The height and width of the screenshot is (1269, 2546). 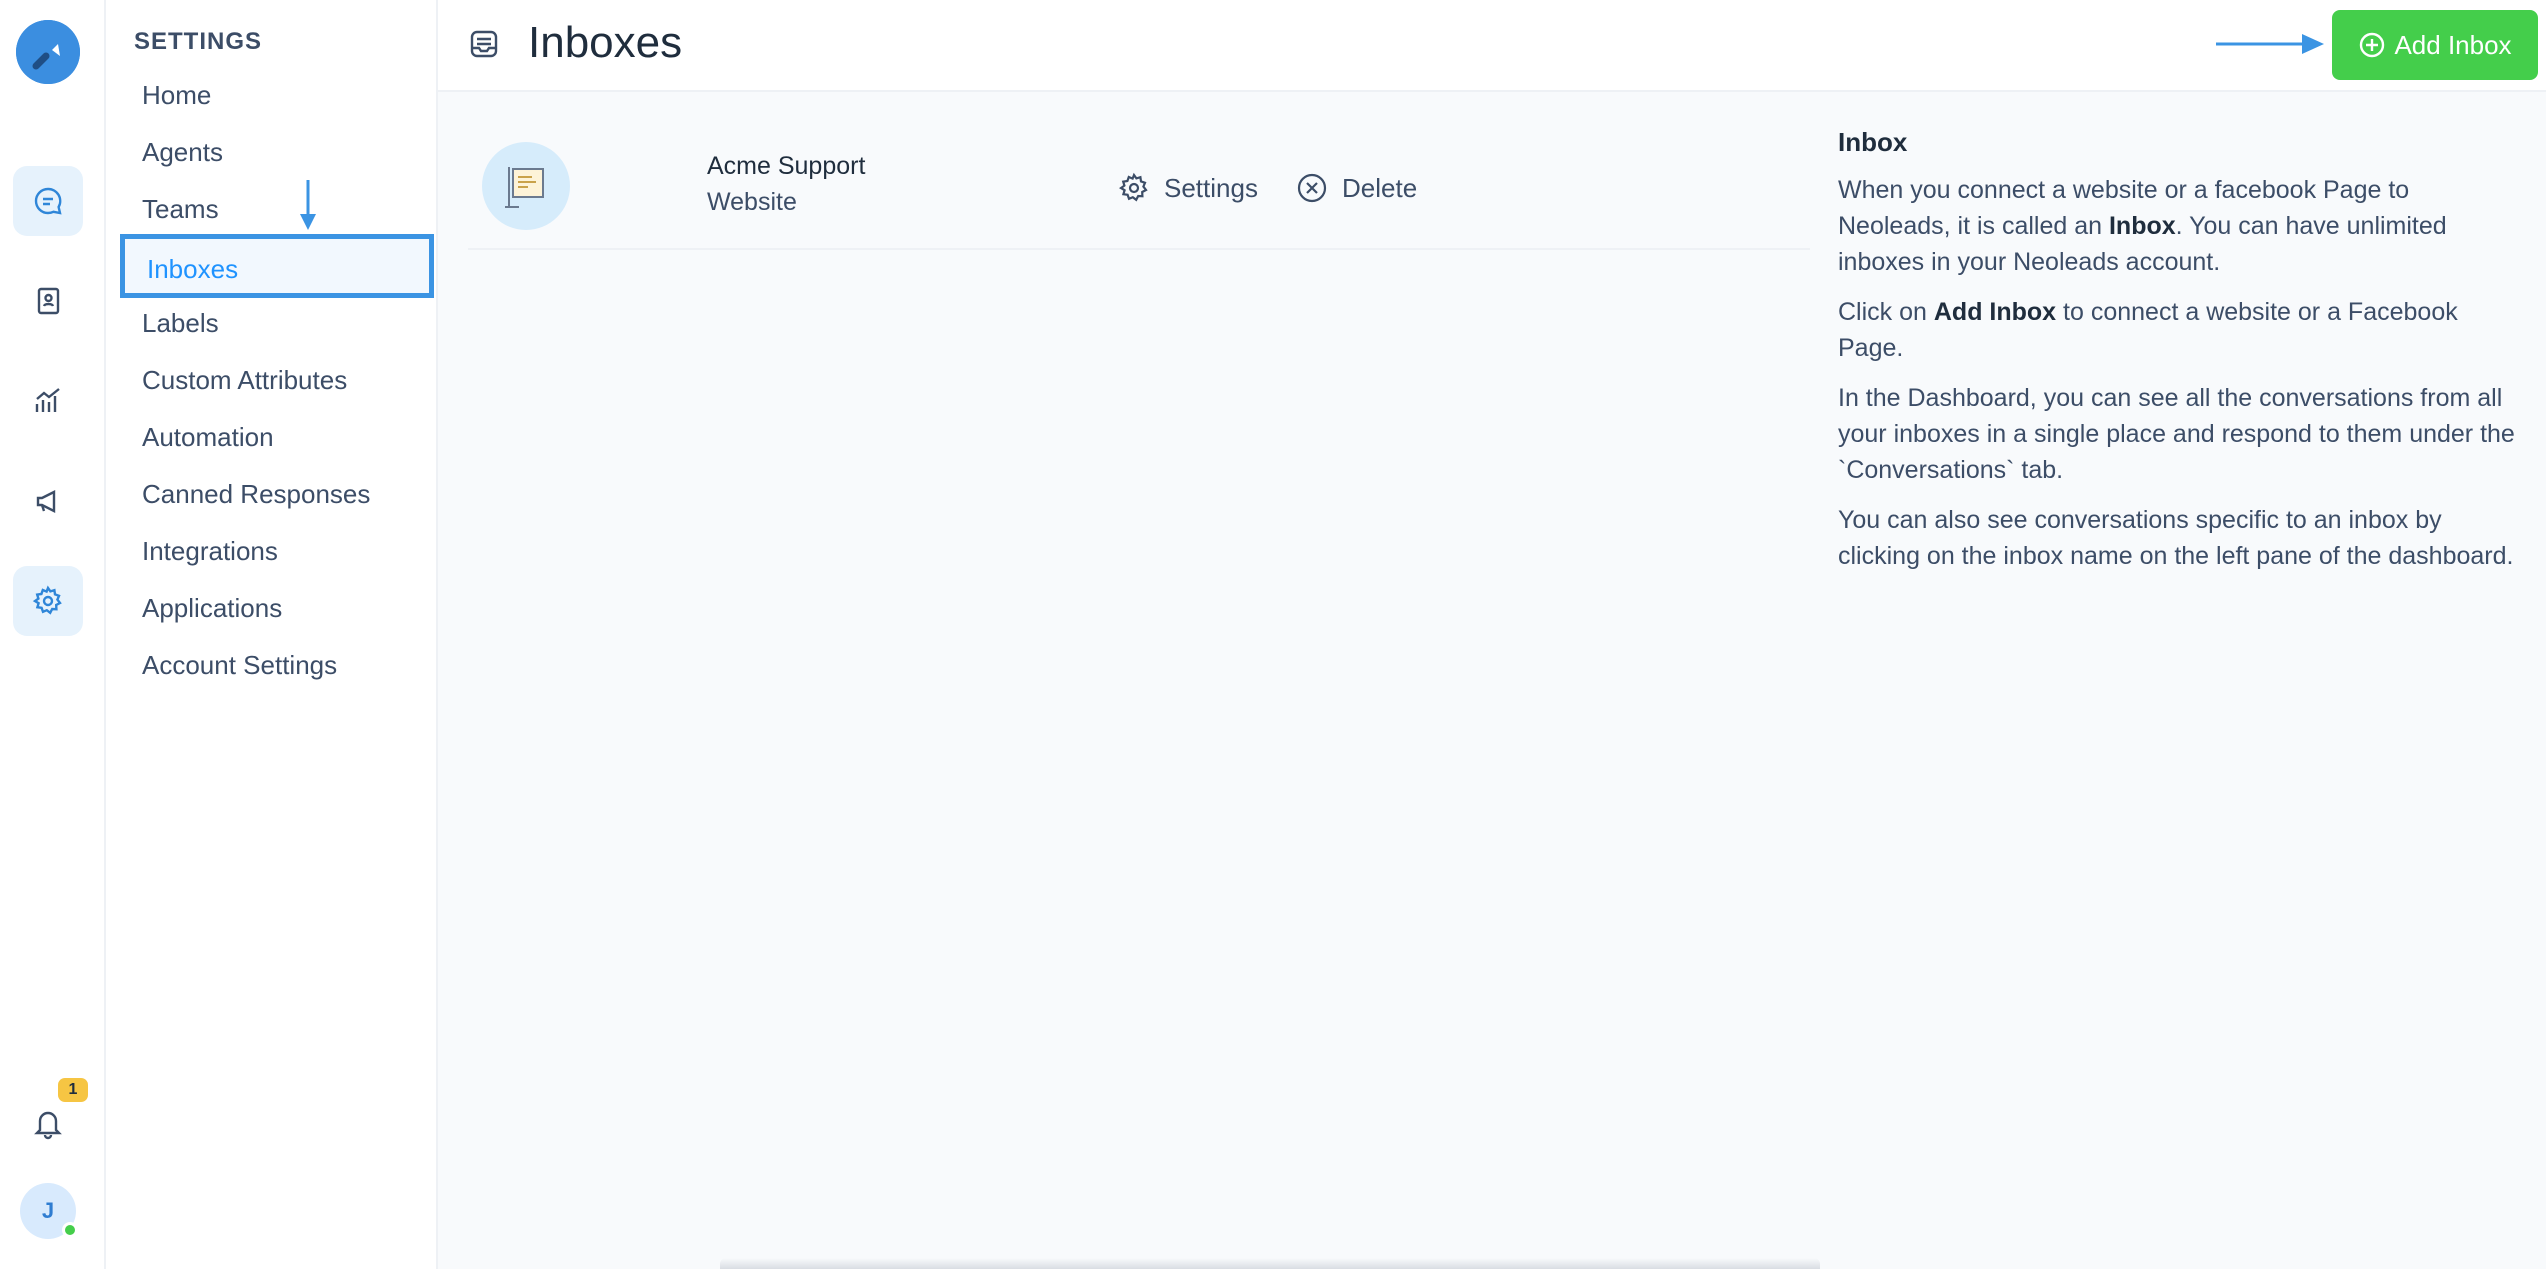 I want to click on sidebar-item-custom-attributes: Custom Attributes, so click(x=244, y=380).